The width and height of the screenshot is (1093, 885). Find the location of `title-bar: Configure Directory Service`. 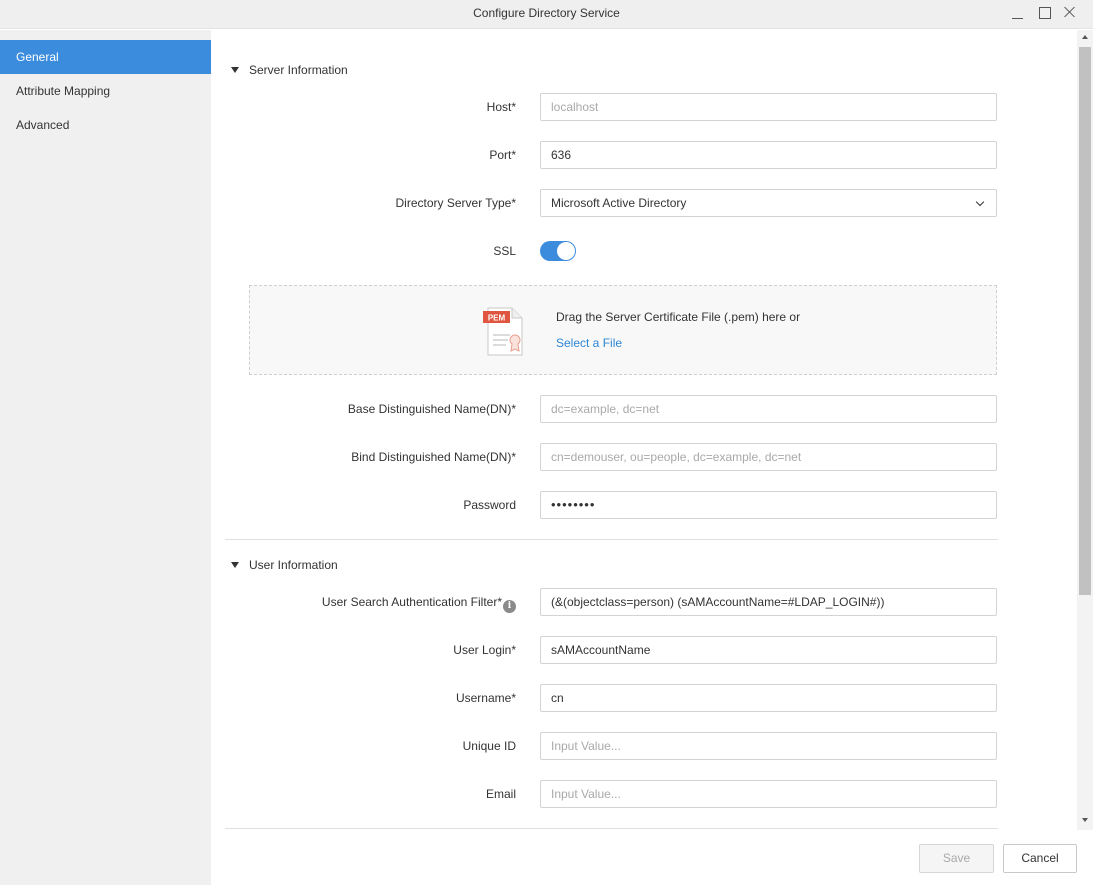

title-bar: Configure Directory Service is located at coordinates (546, 14).